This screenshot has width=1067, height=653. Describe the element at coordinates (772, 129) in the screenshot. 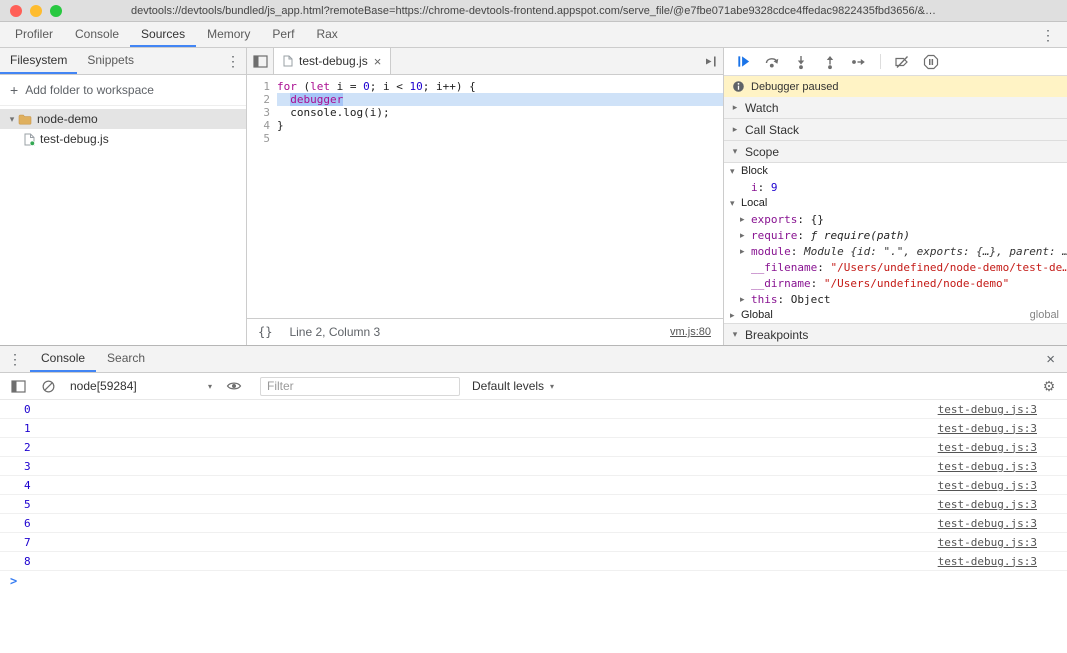

I see `section-title: Call Stack` at that location.